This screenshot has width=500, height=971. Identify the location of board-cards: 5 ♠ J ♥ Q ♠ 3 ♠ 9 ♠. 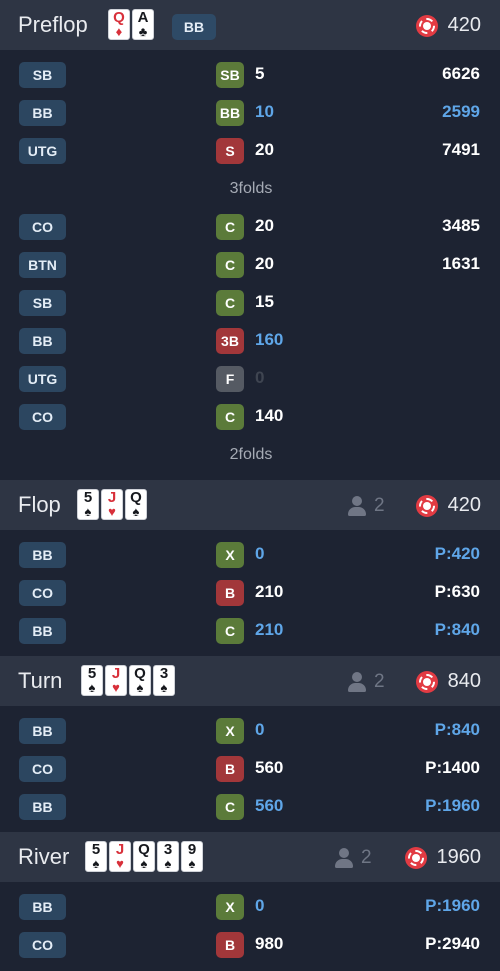
(144, 856).